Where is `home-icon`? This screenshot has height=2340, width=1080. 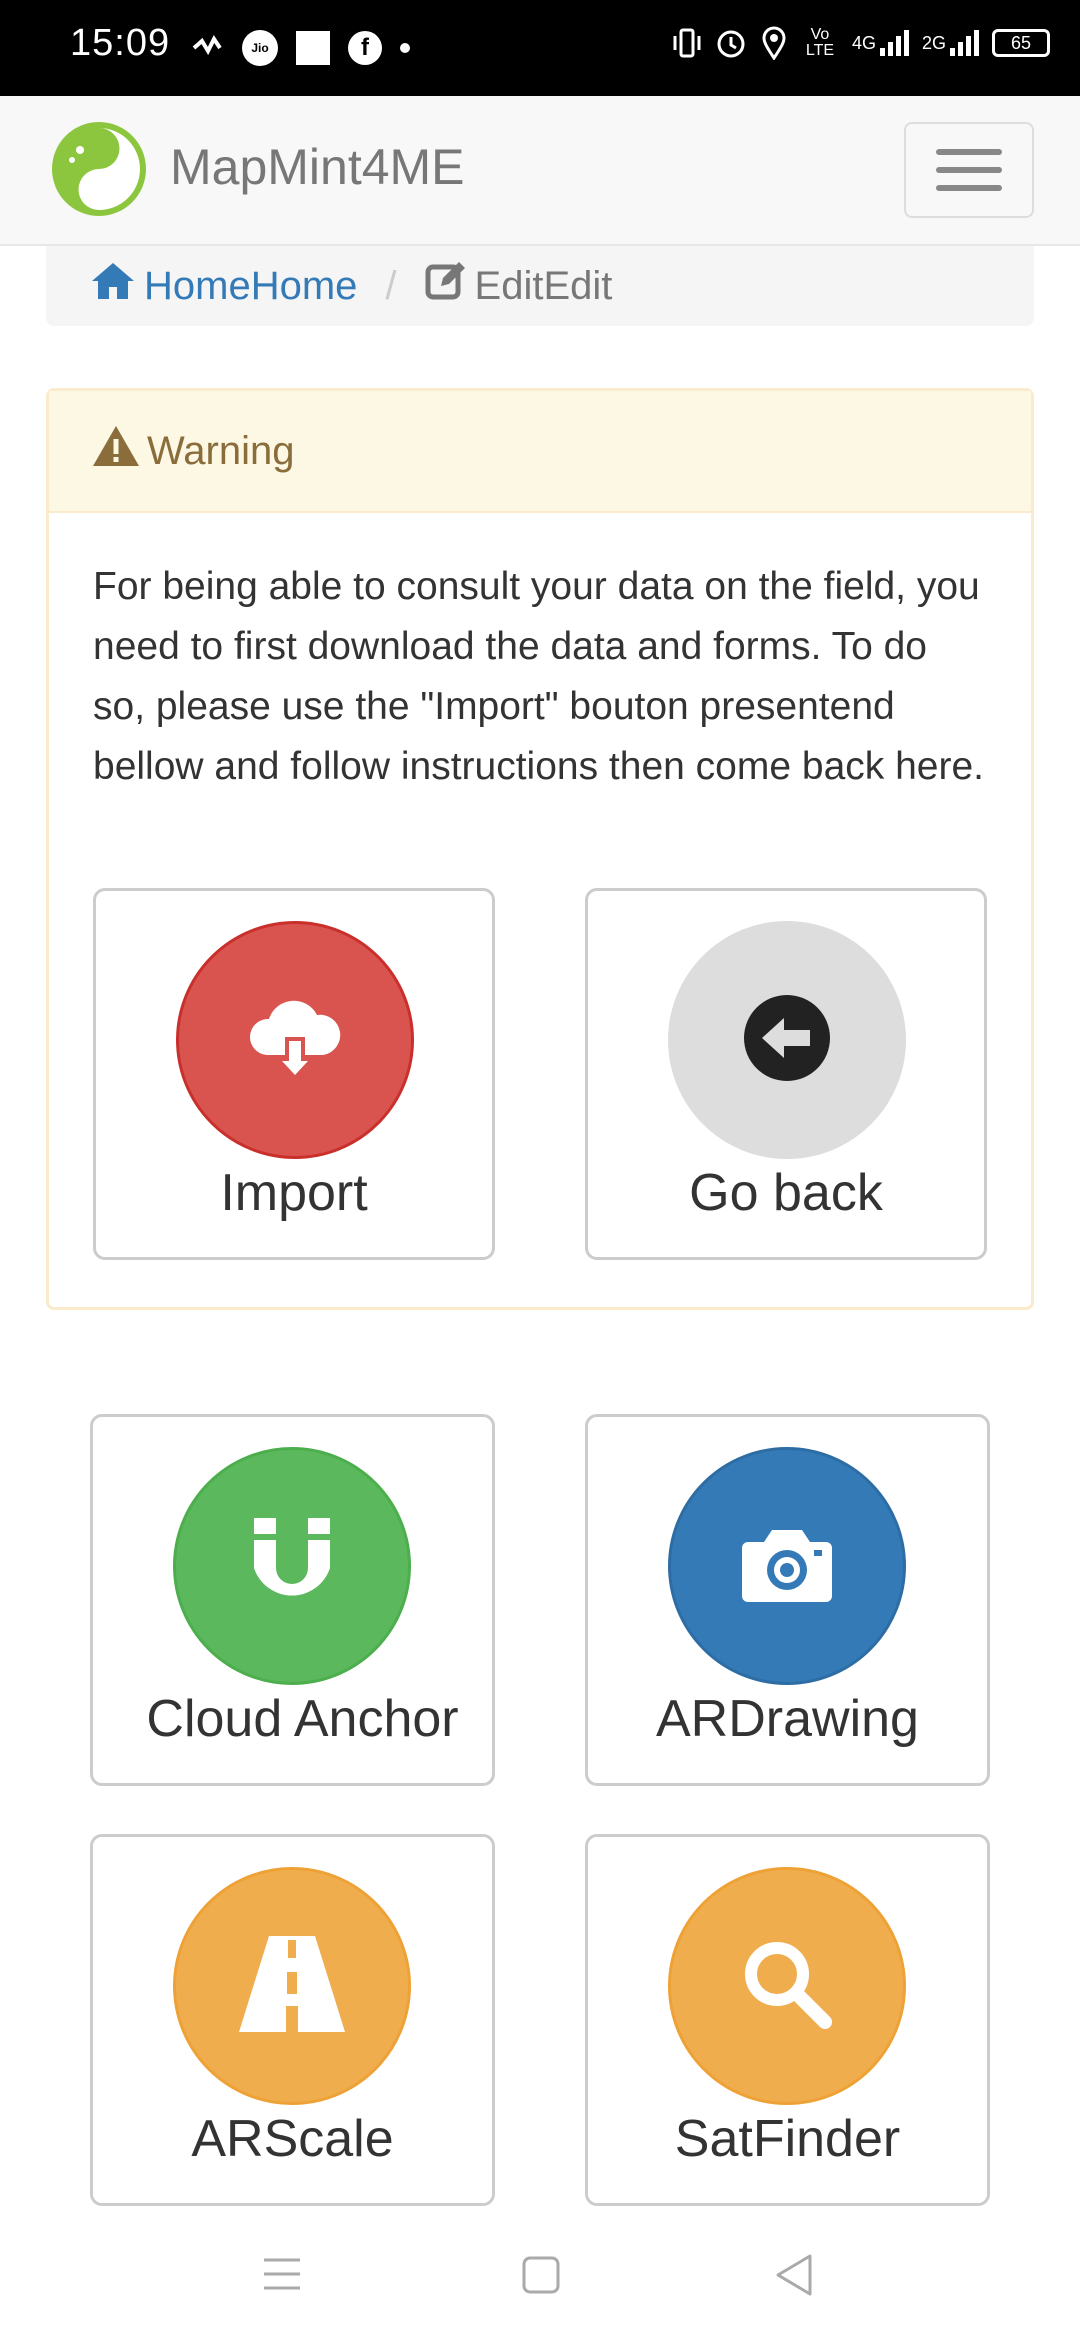 home-icon is located at coordinates (113, 286).